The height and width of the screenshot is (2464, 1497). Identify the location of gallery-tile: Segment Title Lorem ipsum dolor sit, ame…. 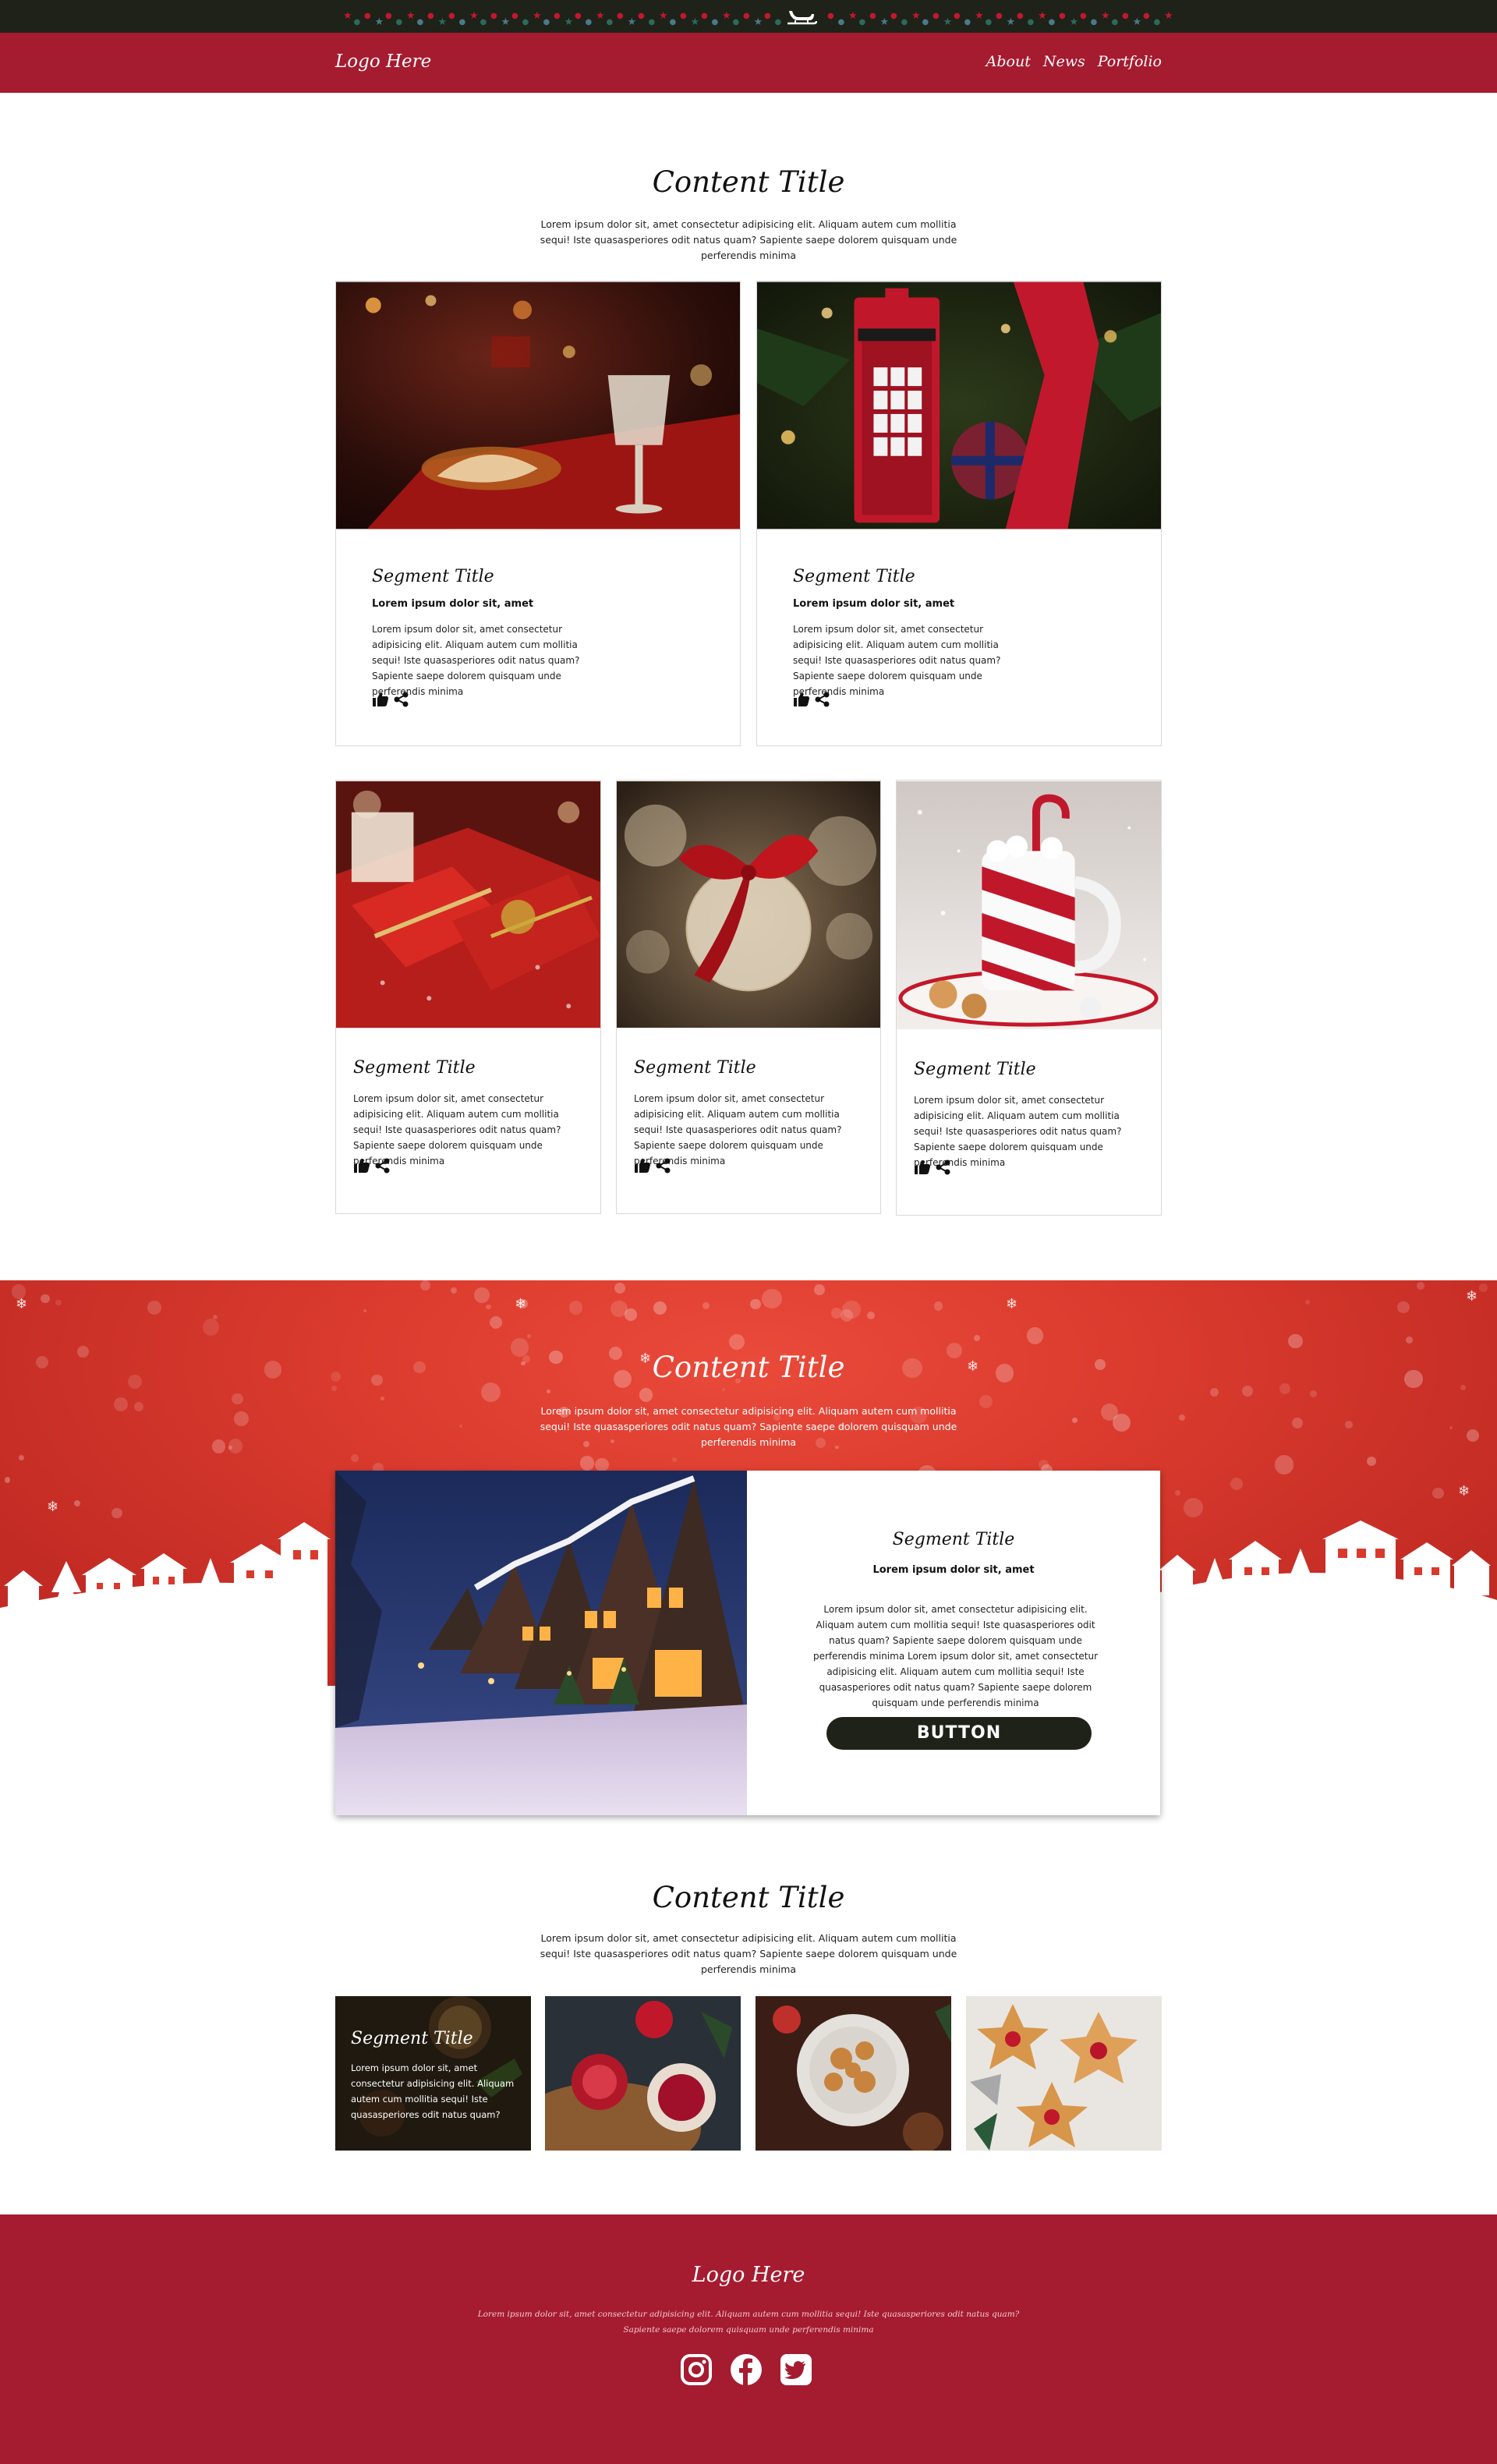
(433, 2074).